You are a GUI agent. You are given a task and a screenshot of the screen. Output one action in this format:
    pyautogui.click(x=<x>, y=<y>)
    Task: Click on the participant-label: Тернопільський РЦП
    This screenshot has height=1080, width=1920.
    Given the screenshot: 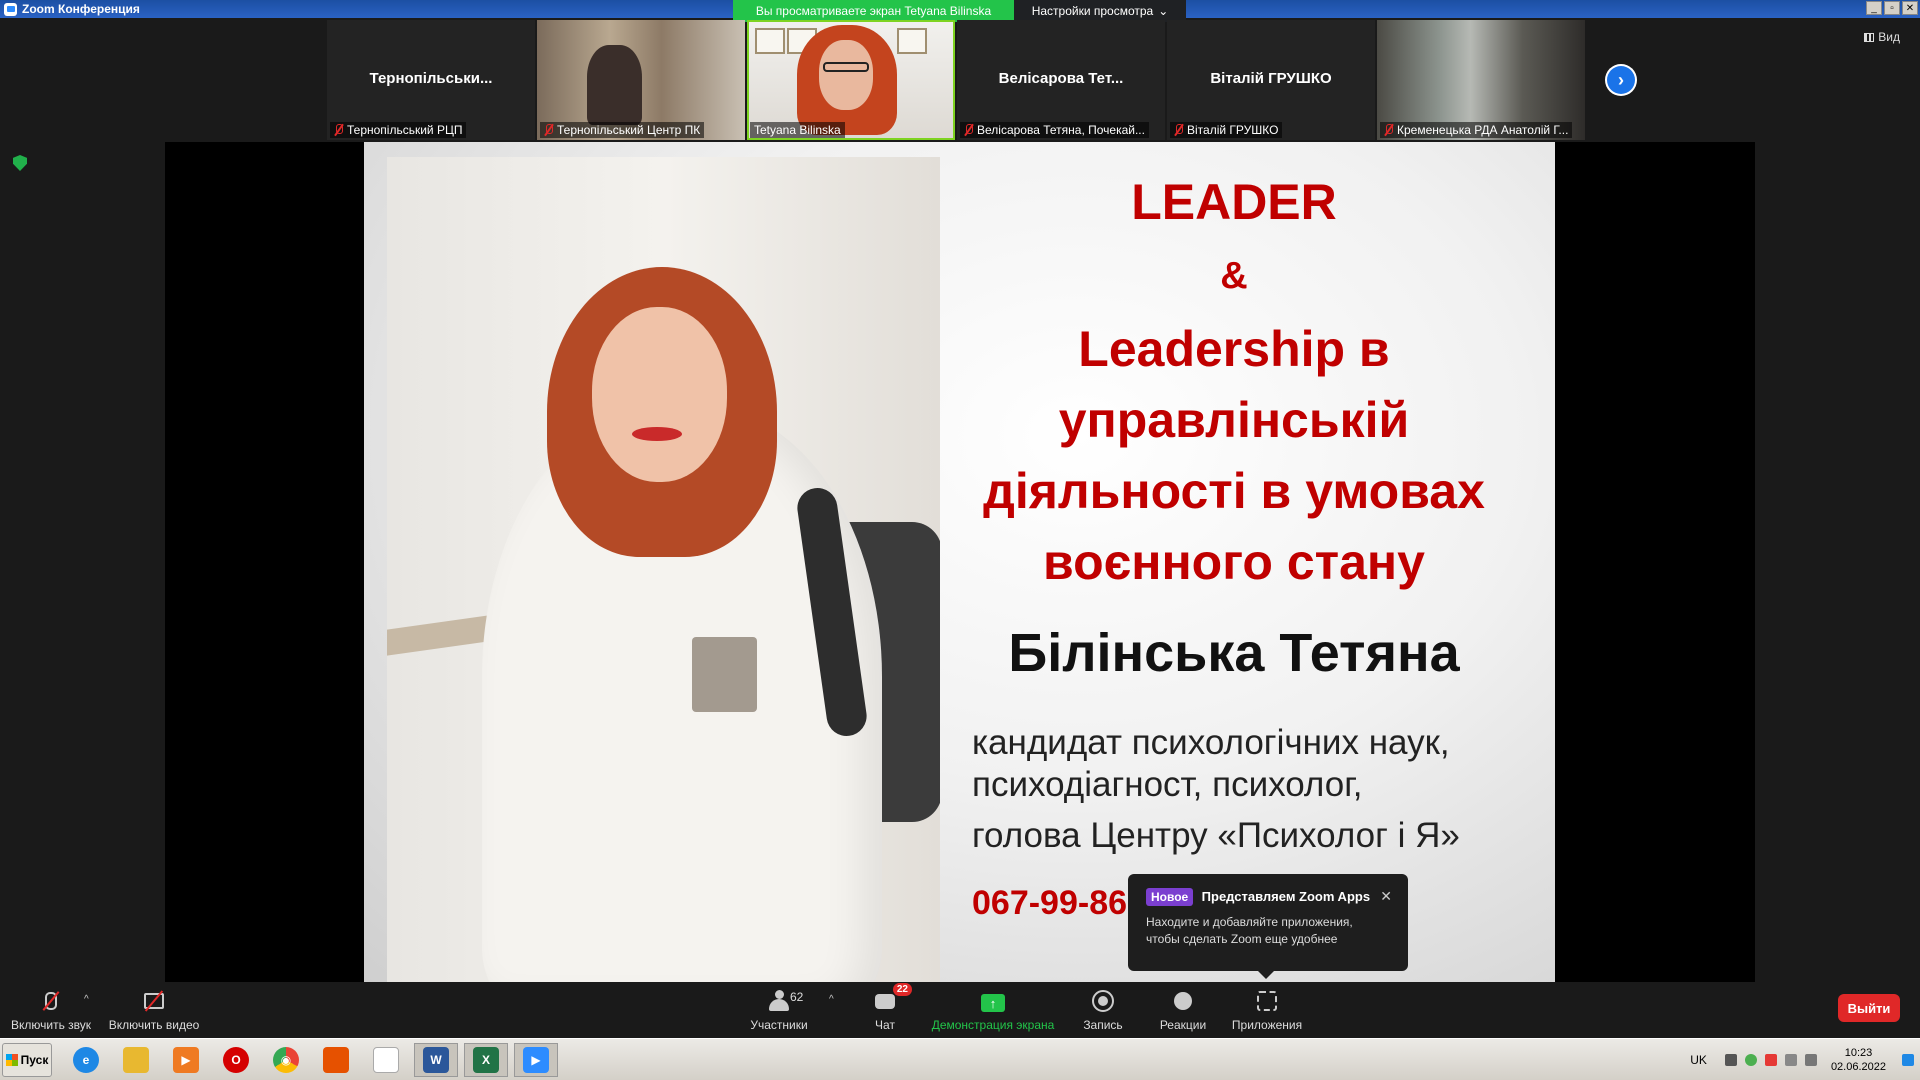 What is the action you would take?
    pyautogui.click(x=398, y=130)
    